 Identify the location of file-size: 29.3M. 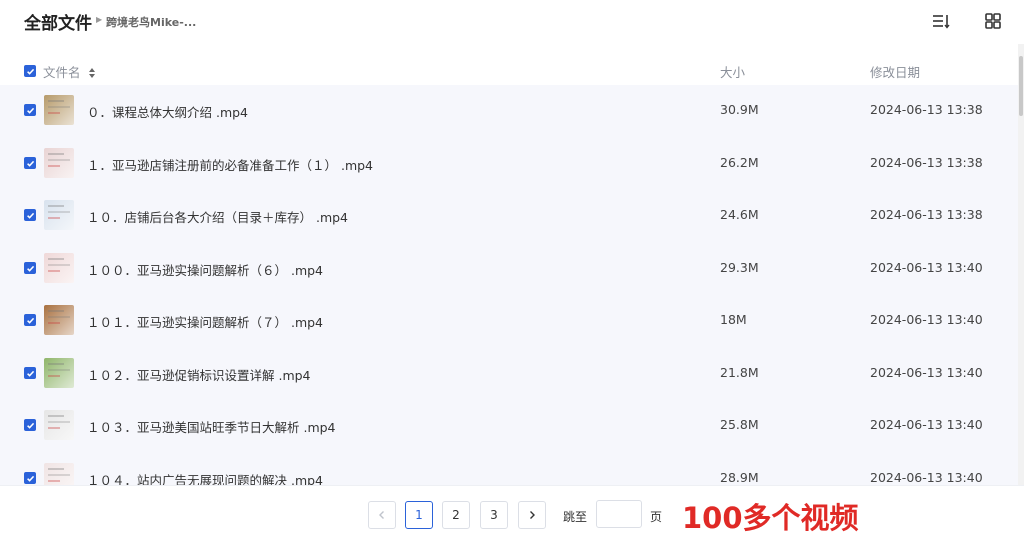
(739, 267).